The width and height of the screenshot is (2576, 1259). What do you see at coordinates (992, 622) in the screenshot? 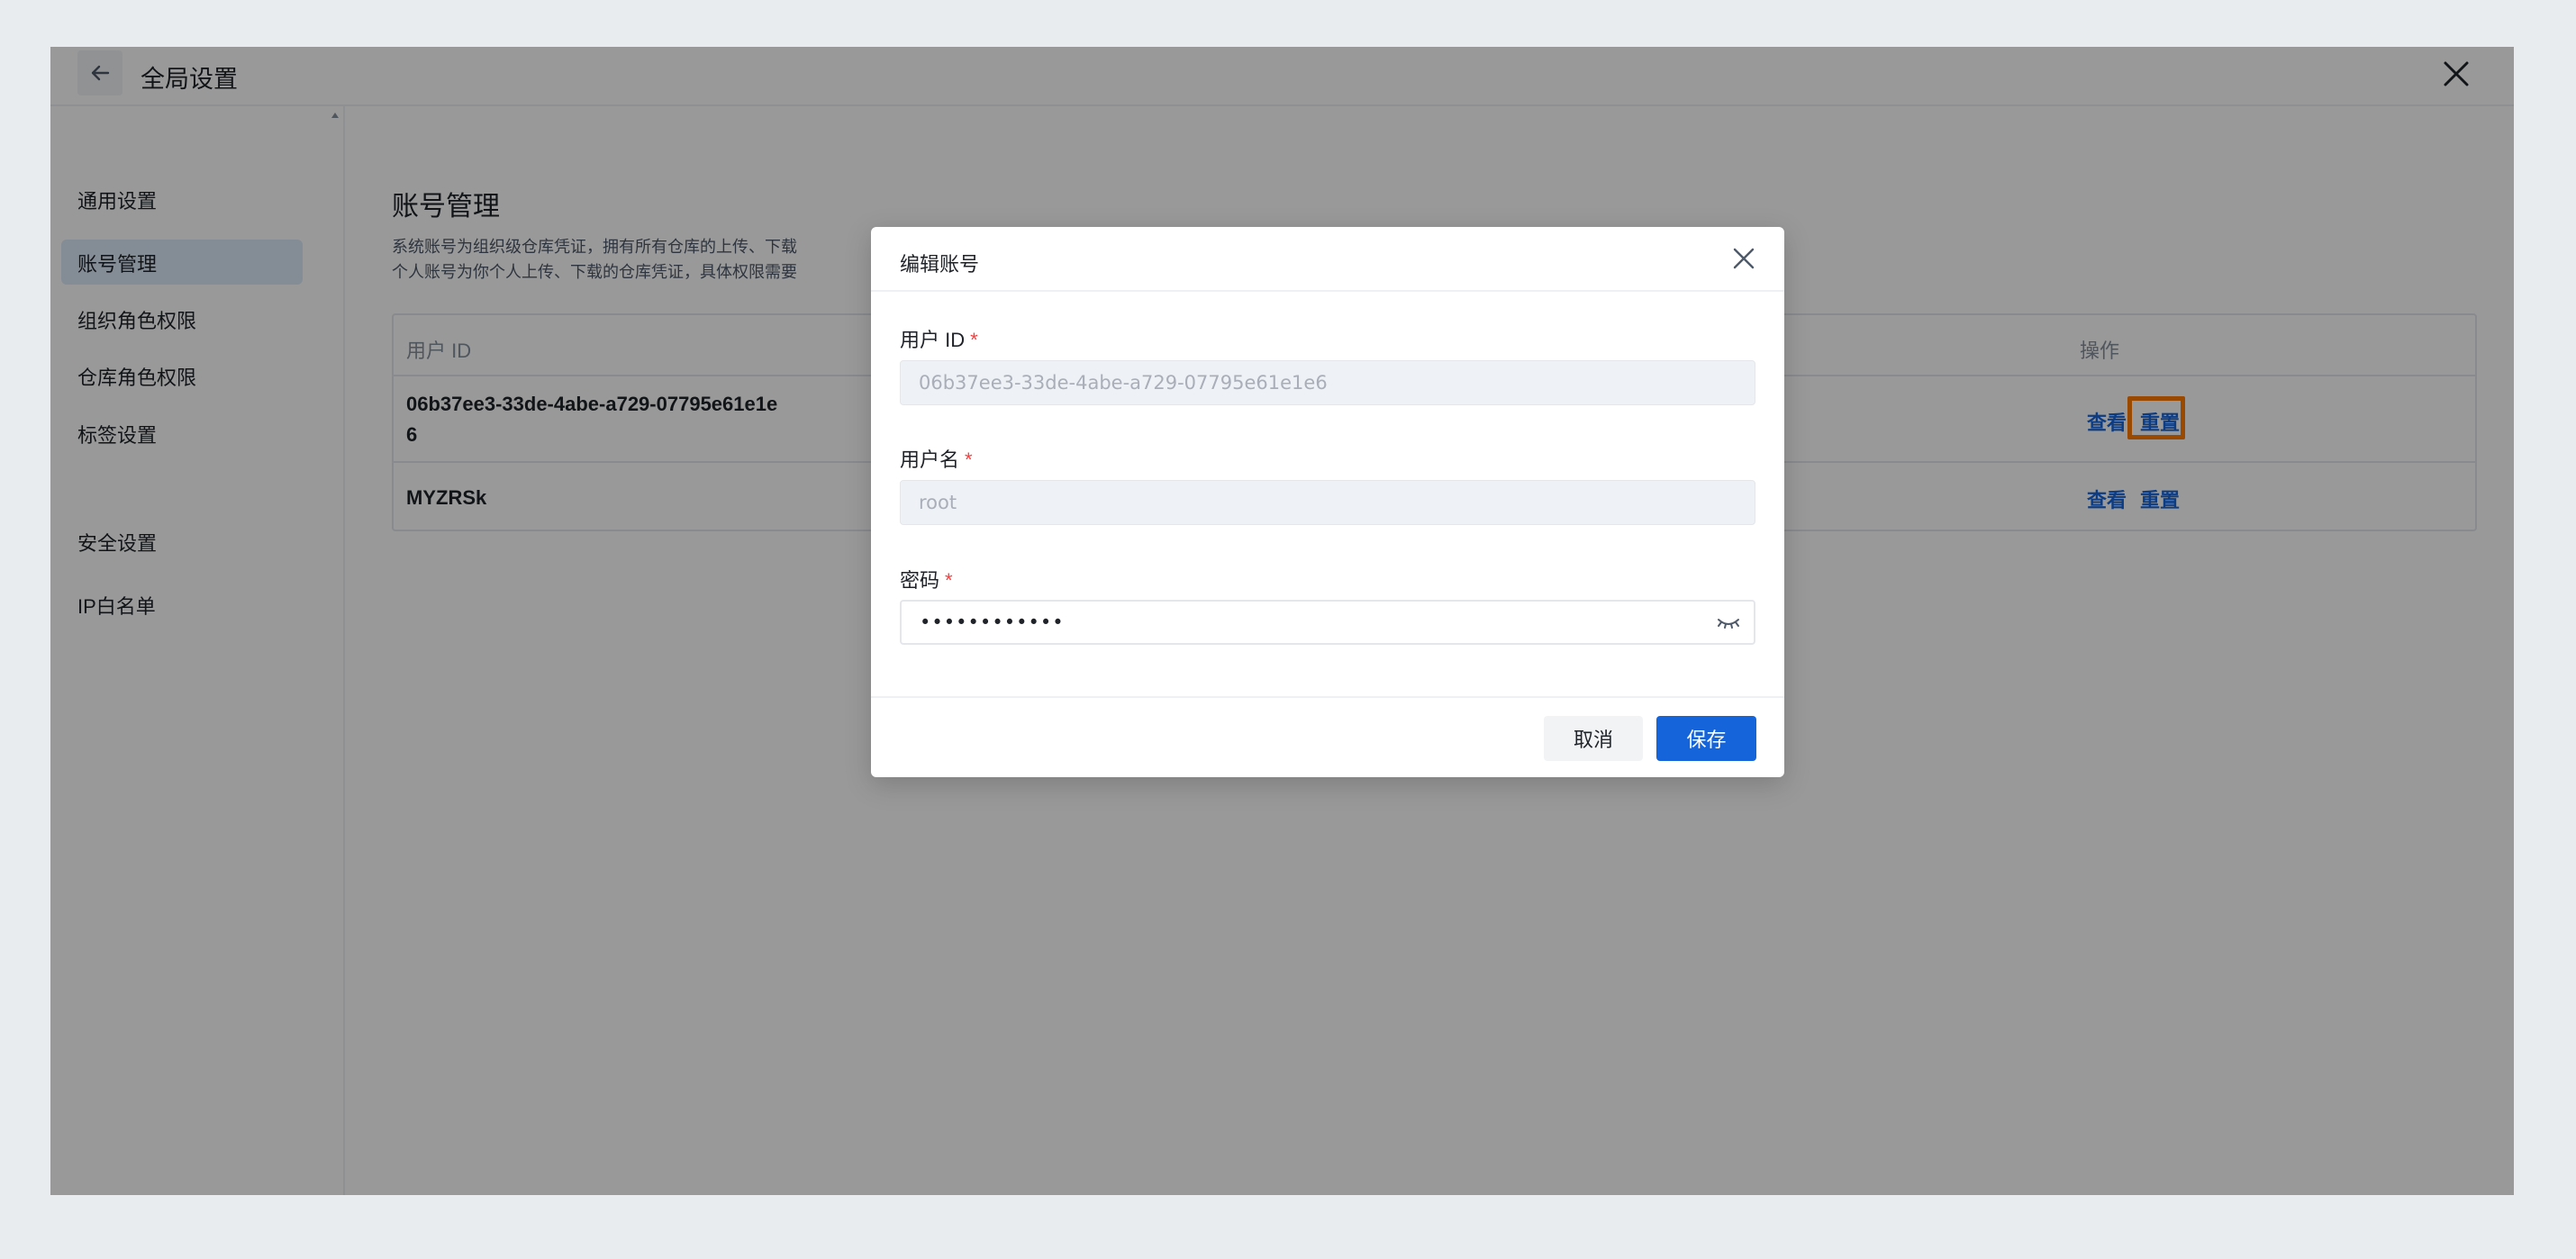
I see `password-value: ••••••••••••` at bounding box center [992, 622].